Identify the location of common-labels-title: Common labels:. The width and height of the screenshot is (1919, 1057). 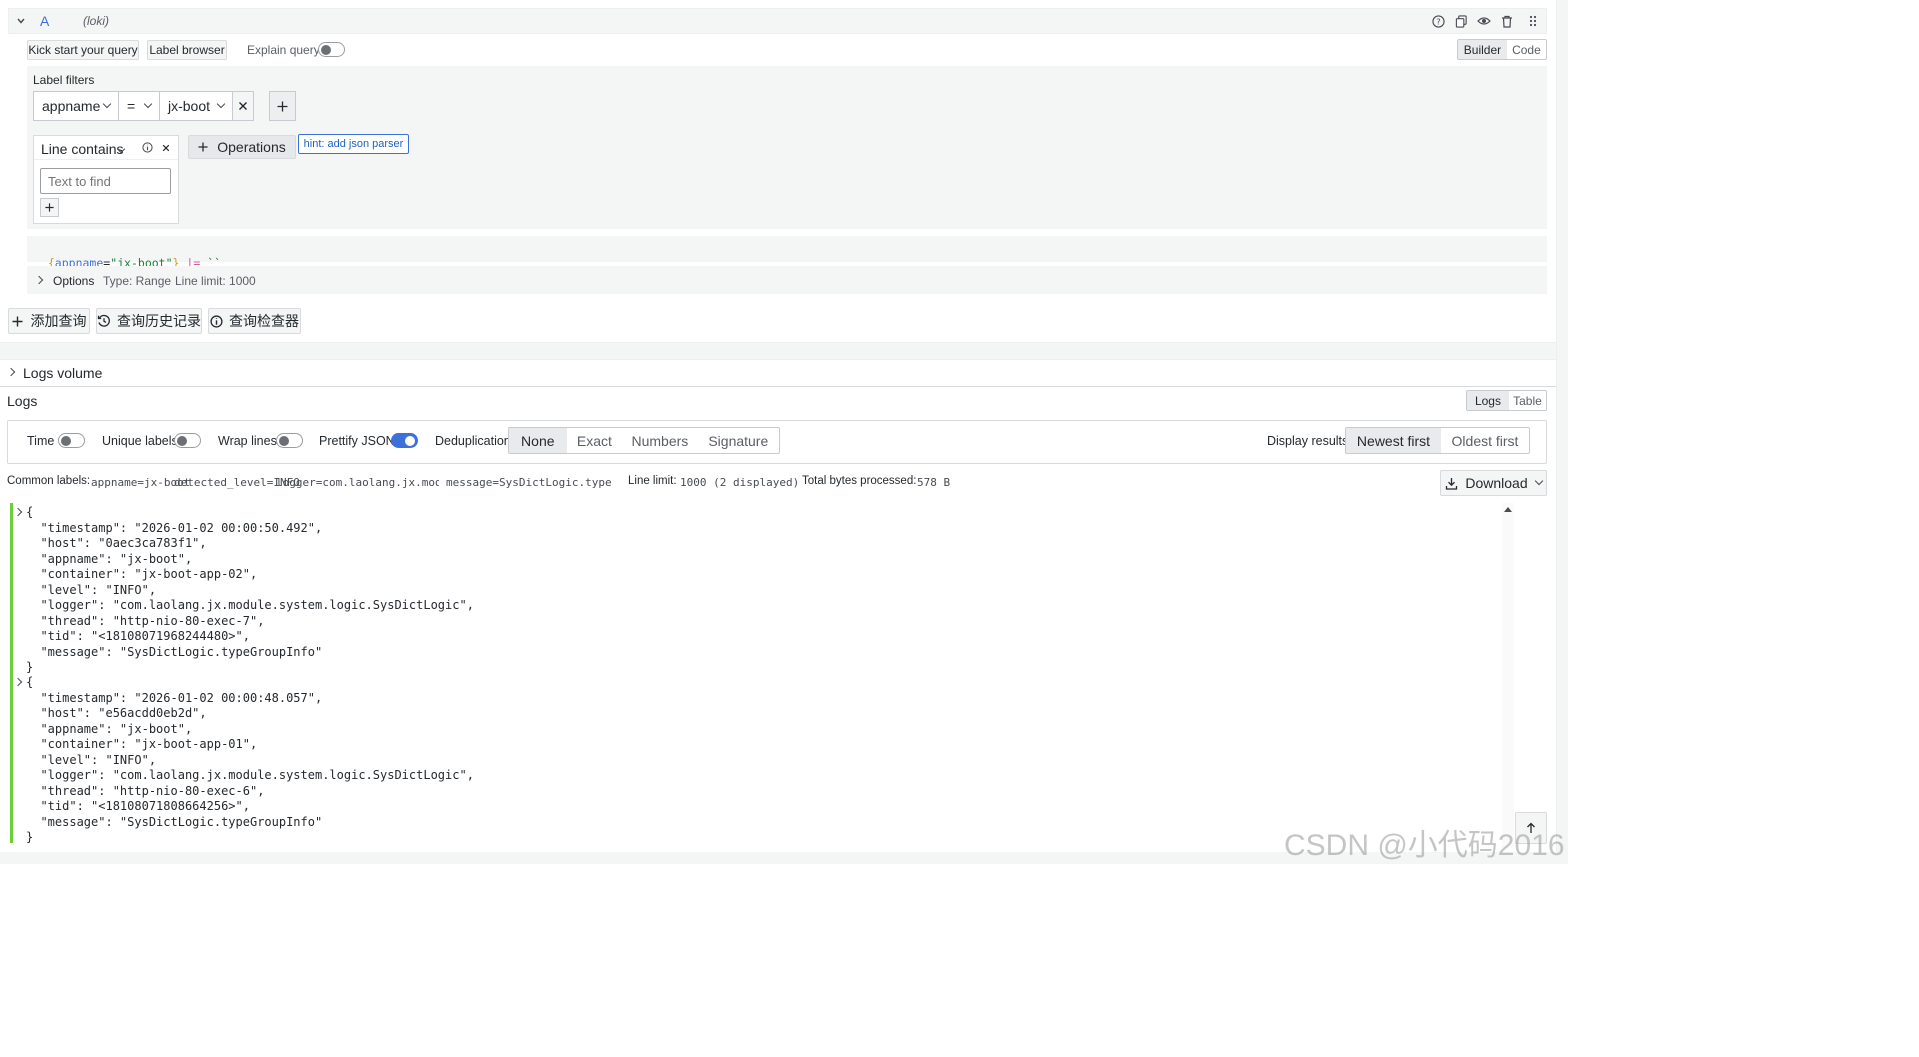
(49, 481).